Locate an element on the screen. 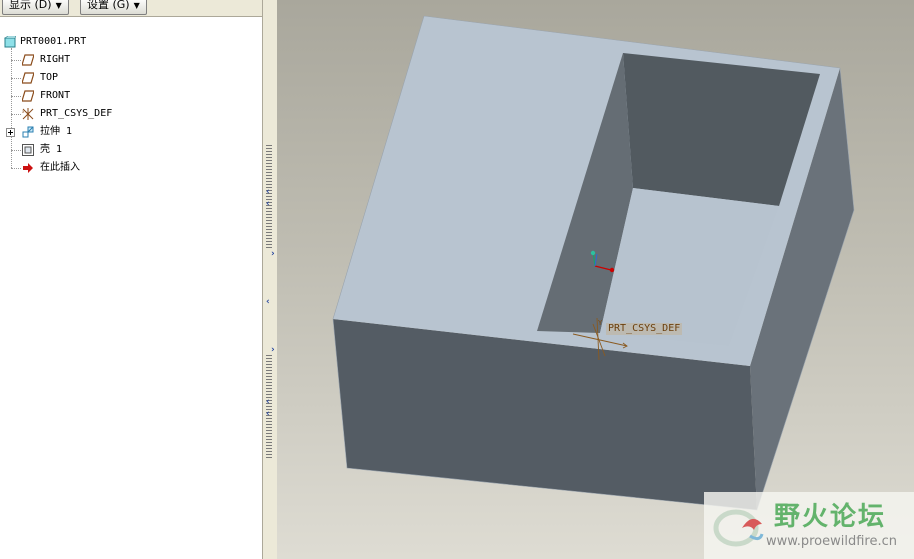  tree-root-label: PRT0001.PRT is located at coordinates (53, 41).